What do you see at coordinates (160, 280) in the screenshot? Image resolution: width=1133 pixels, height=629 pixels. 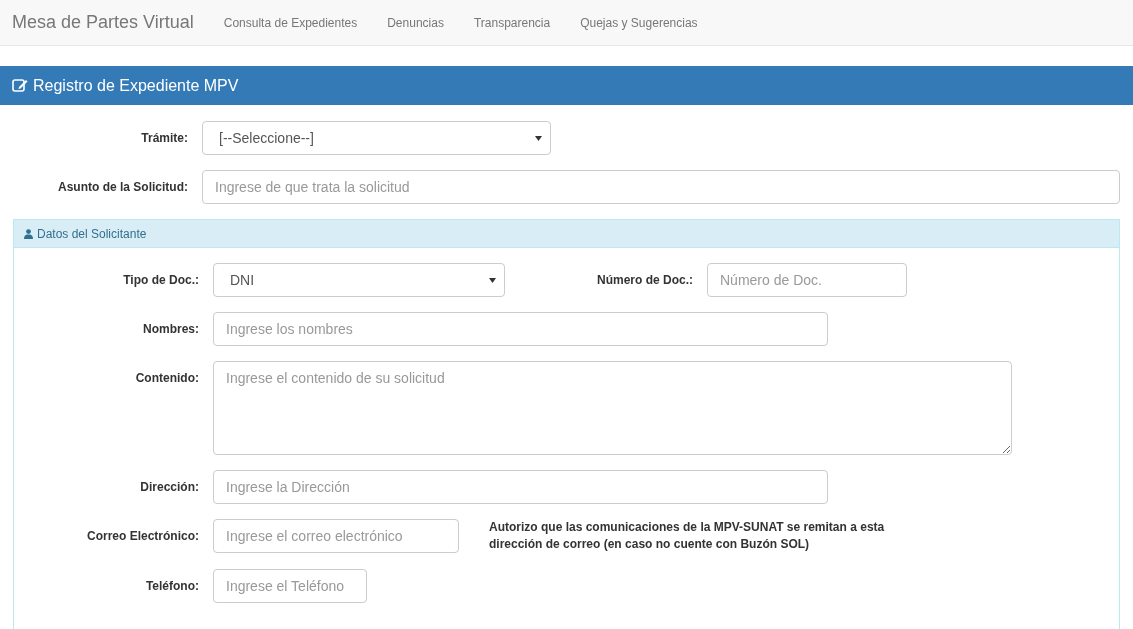 I see `field-label: Tipo de Doc.:` at bounding box center [160, 280].